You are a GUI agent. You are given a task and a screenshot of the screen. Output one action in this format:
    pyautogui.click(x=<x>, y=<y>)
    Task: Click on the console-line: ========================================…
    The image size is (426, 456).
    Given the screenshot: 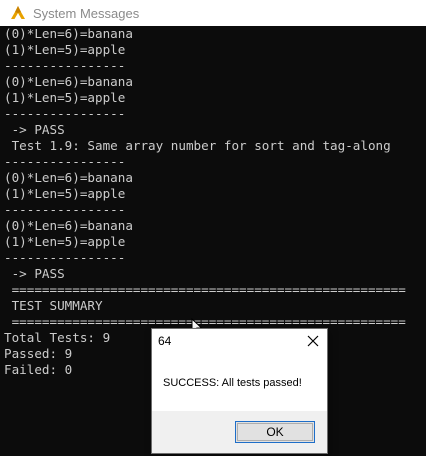 What is the action you would take?
    pyautogui.click(x=205, y=289)
    